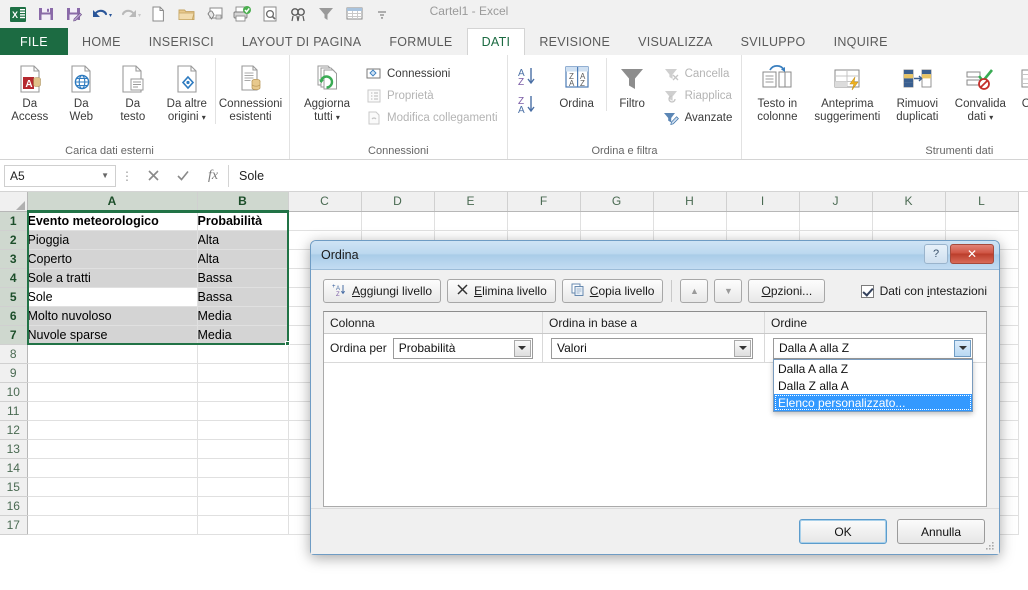  What do you see at coordinates (14, 506) in the screenshot?
I see `row-header-16: 16` at bounding box center [14, 506].